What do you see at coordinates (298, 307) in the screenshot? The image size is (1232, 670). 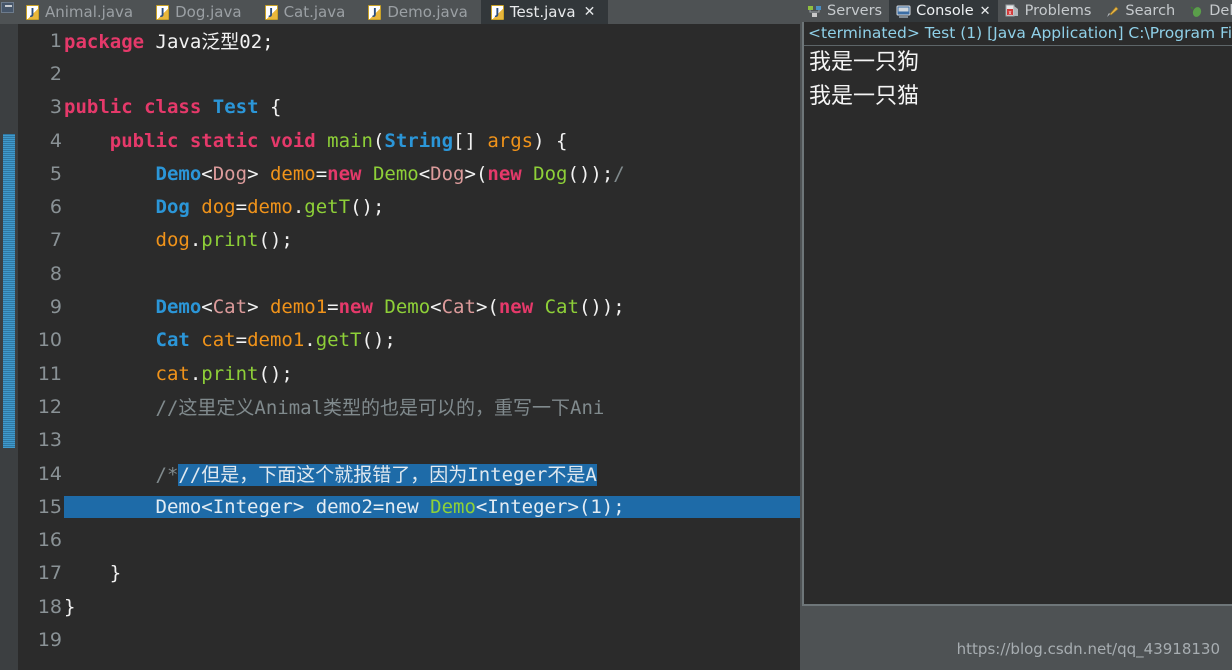 I see `code-token: demo1` at bounding box center [298, 307].